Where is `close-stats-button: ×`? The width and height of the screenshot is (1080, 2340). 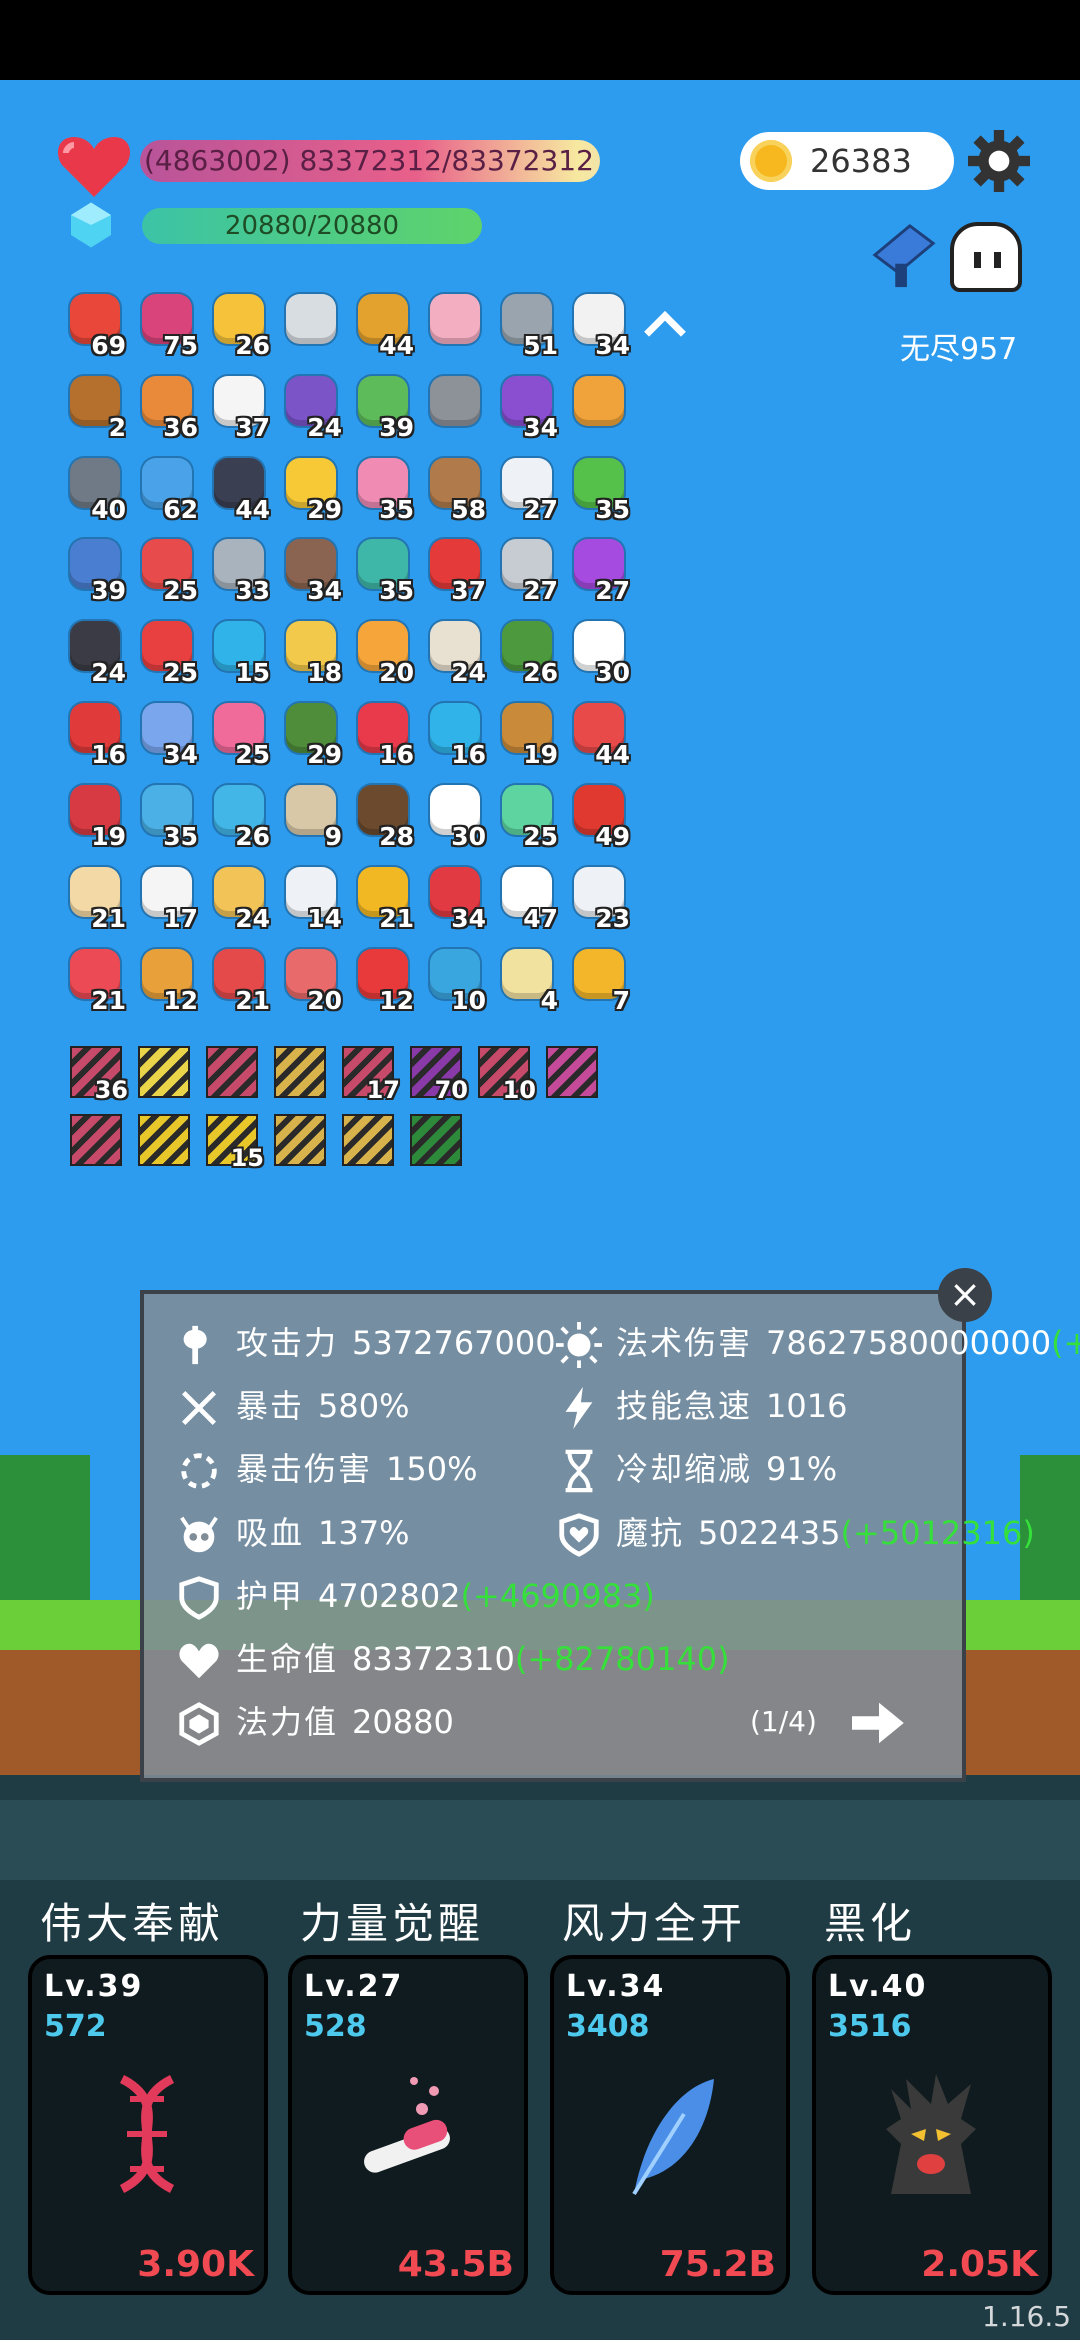 close-stats-button: × is located at coordinates (965, 1295).